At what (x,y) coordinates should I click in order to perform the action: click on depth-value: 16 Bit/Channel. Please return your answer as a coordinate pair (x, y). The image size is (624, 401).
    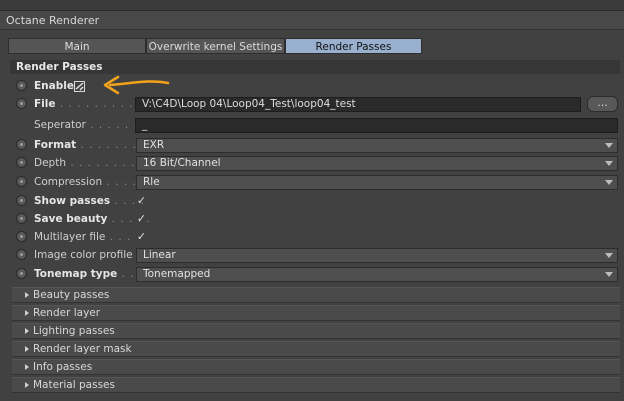
    Looking at the image, I should click on (182, 163).